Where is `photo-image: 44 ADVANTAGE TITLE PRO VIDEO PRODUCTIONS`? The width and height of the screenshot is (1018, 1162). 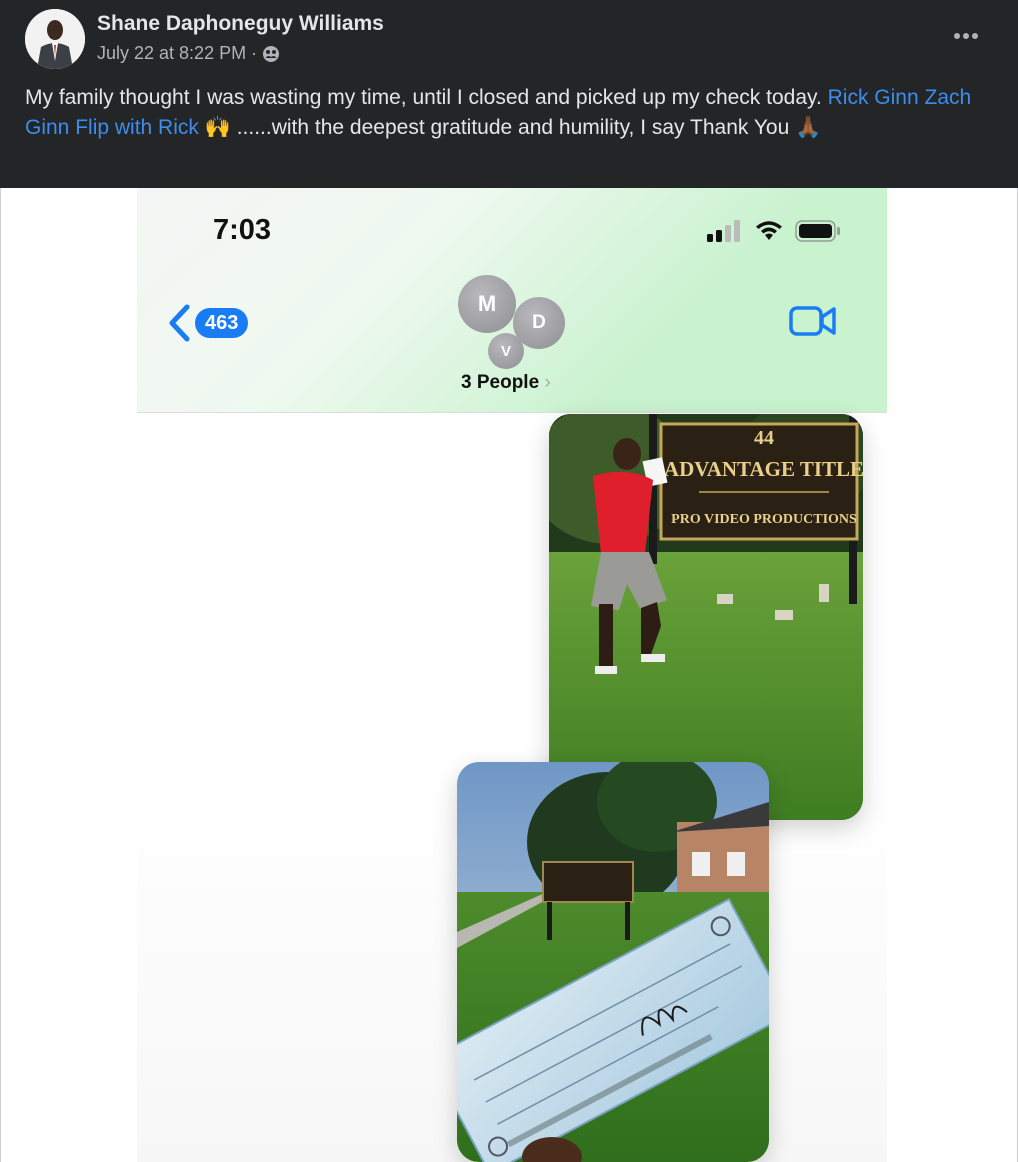
photo-image: 44 ADVANTAGE TITLE PRO VIDEO PRODUCTIONS is located at coordinates (706, 617).